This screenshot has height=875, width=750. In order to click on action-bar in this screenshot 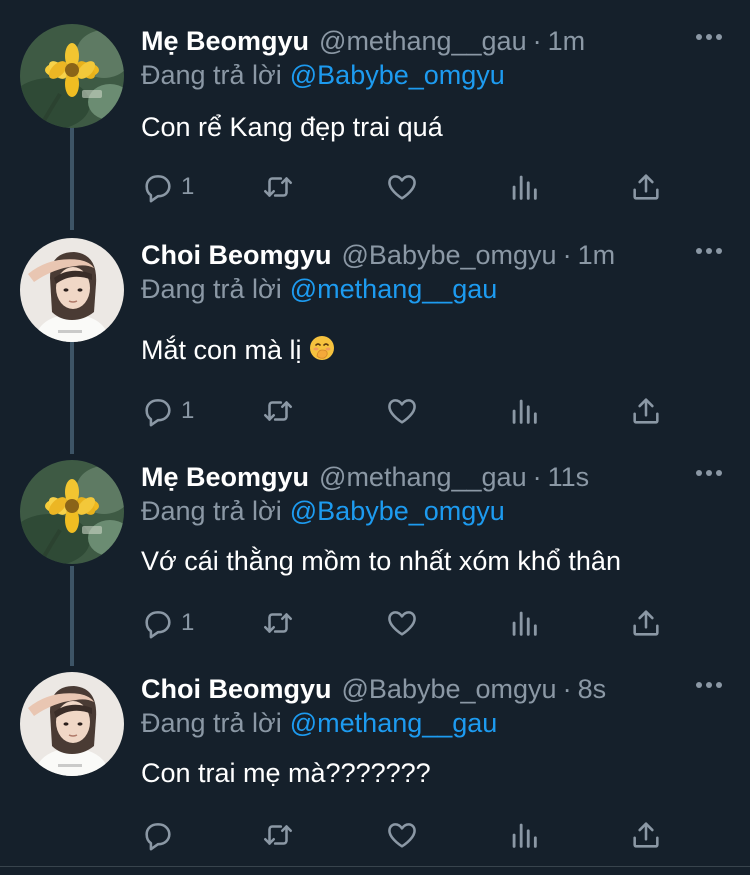, I will do `click(401, 835)`.